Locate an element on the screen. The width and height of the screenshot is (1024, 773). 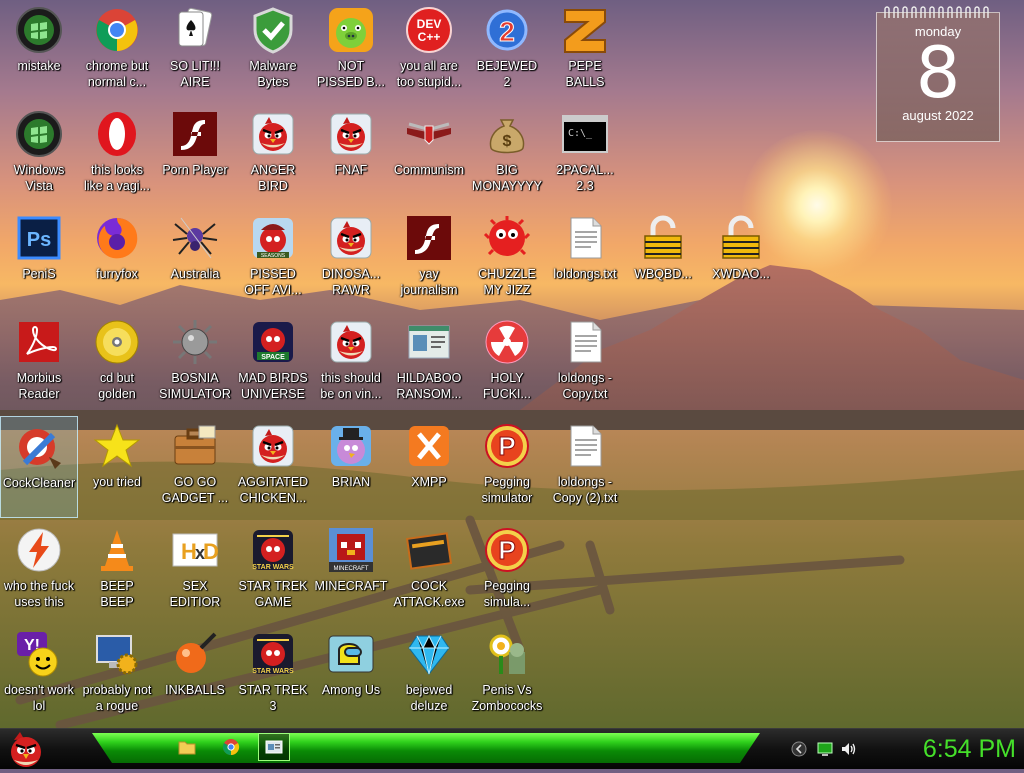
desktop-icon: ANGER BIRD is located at coordinates (273, 155).